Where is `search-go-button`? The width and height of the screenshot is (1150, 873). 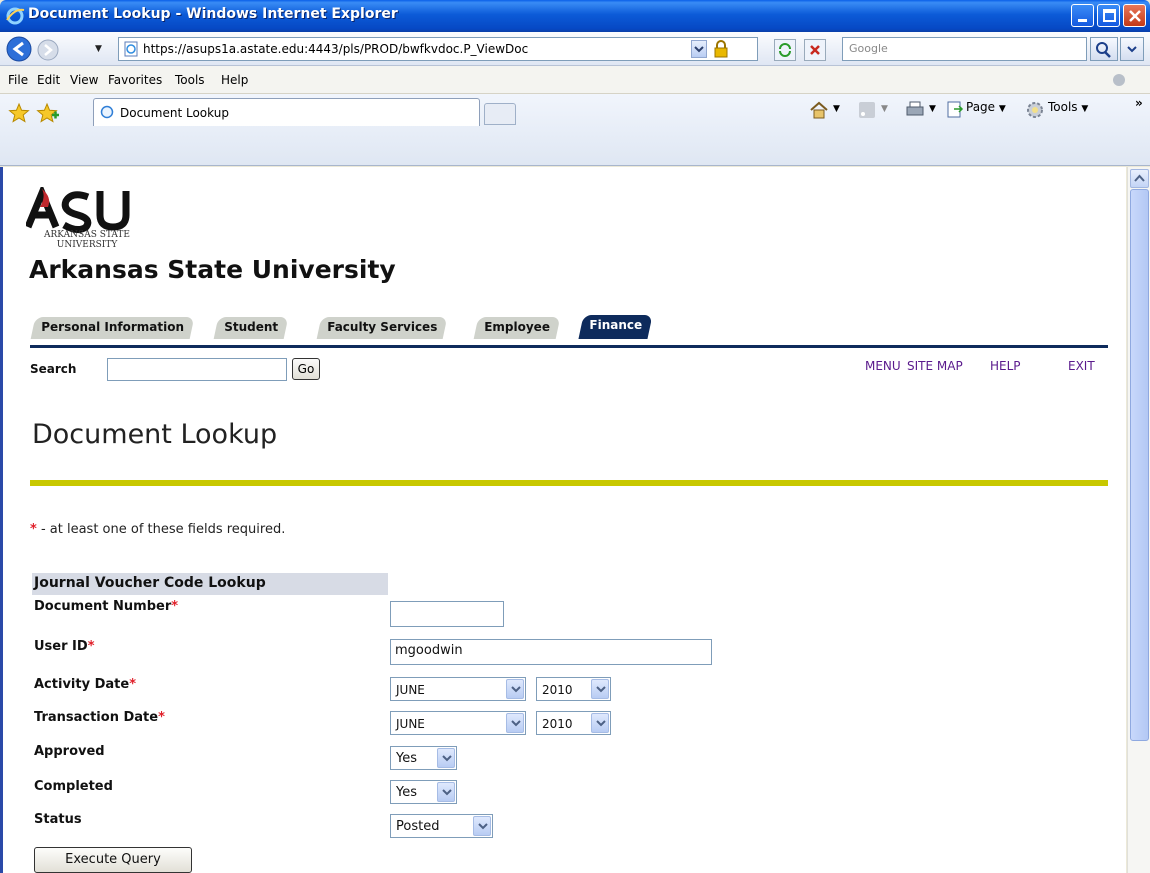 search-go-button is located at coordinates (1104, 49).